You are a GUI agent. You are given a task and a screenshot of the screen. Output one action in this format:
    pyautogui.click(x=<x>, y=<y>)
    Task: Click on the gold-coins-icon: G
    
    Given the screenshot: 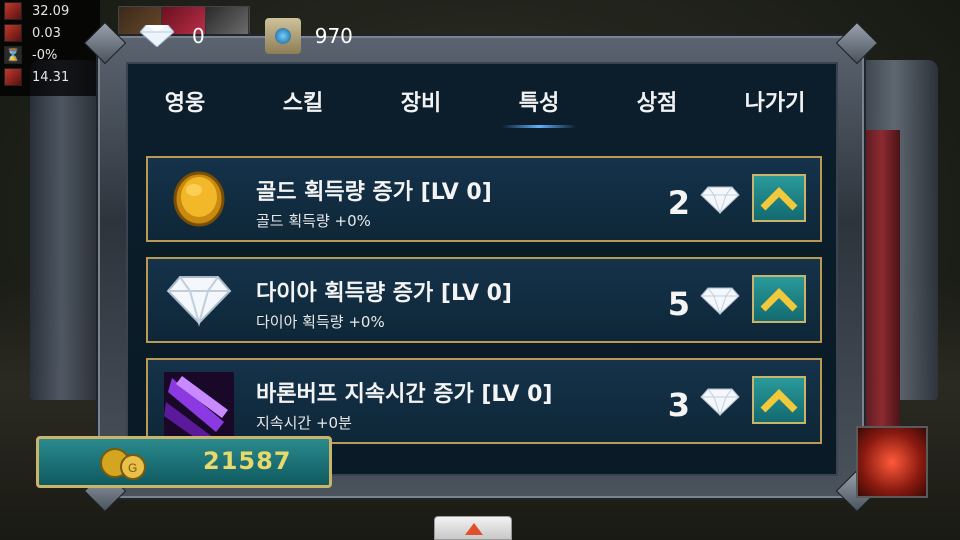 What is the action you would take?
    pyautogui.click(x=123, y=464)
    